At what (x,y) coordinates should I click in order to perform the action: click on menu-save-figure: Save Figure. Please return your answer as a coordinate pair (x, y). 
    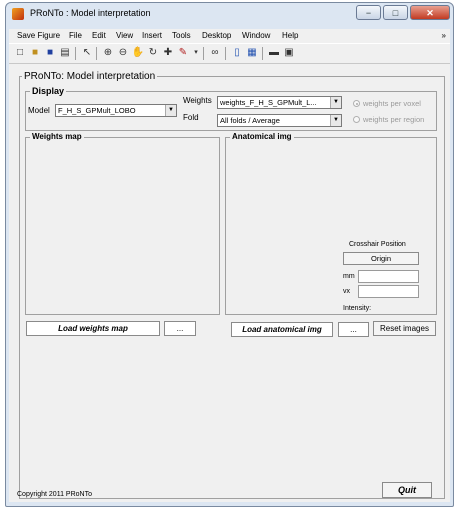
    Looking at the image, I should click on (38, 35).